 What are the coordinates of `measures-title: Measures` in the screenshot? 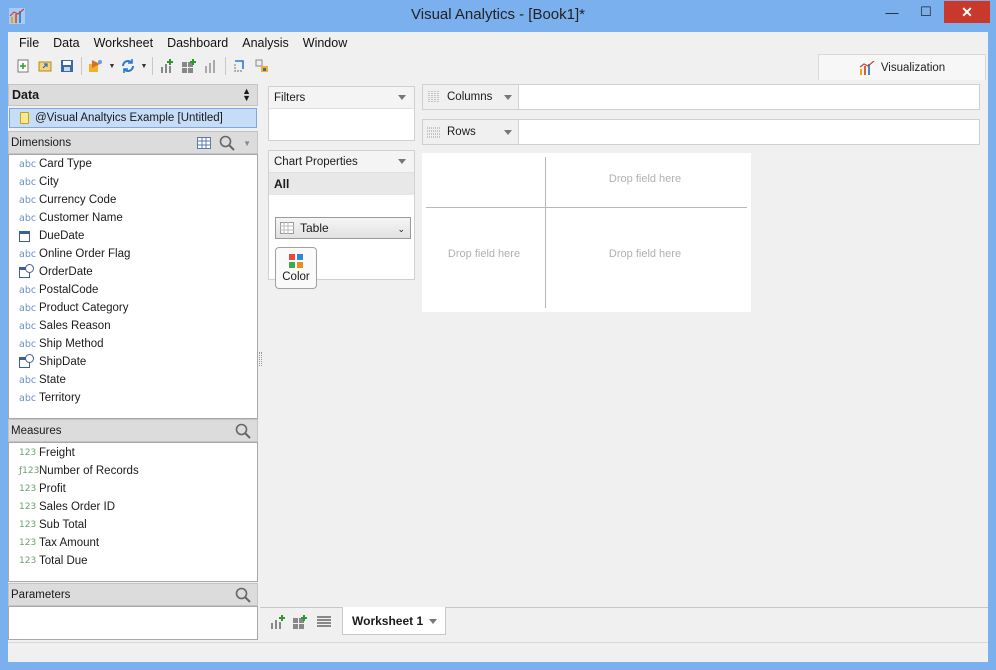 It's located at (36, 430).